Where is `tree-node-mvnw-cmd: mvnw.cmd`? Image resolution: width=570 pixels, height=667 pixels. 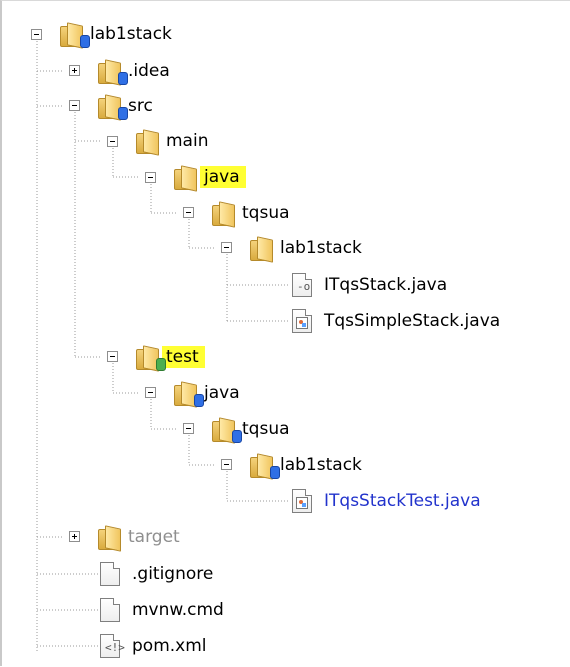
tree-node-mvnw-cmd: mvnw.cmd is located at coordinates (165, 610).